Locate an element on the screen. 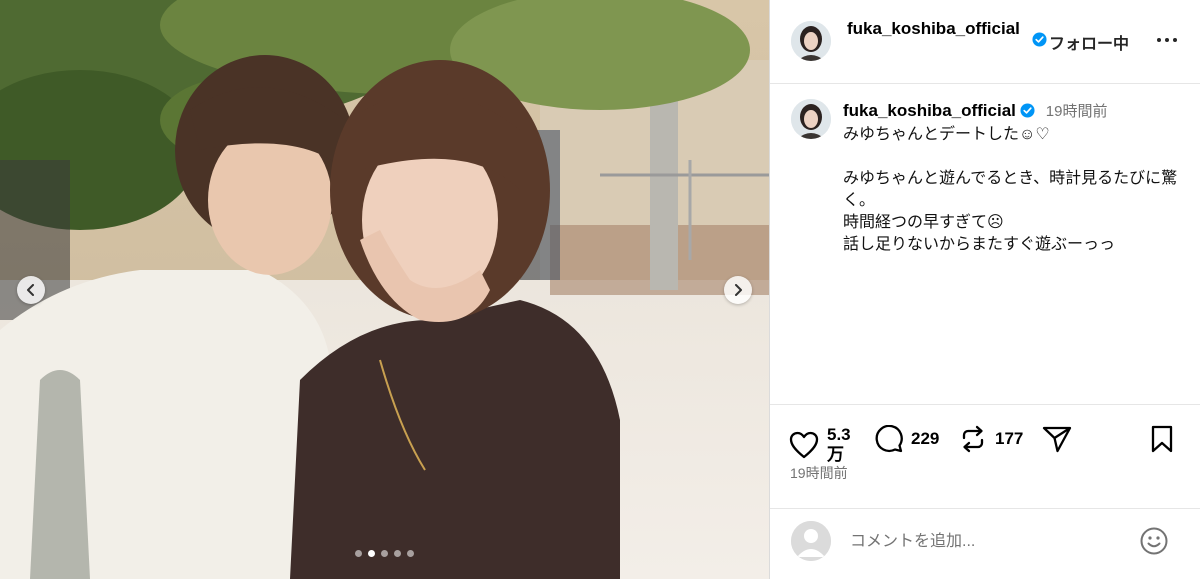  emoji-icon is located at coordinates (1154, 541).